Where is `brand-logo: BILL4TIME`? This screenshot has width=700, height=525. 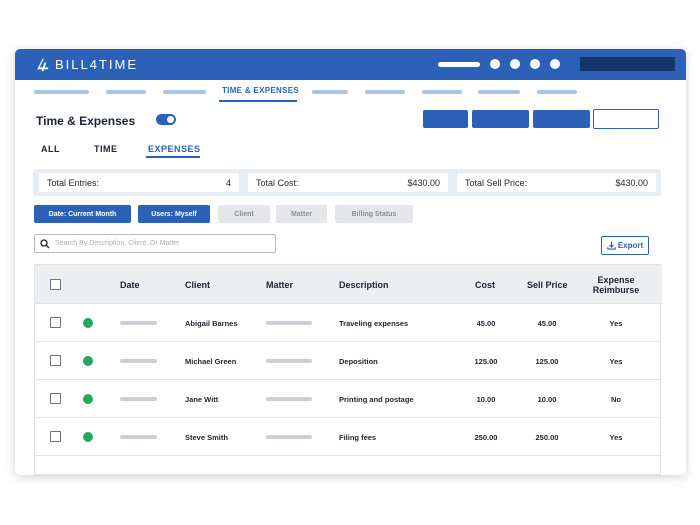
brand-logo: BILL4TIME is located at coordinates (86, 64).